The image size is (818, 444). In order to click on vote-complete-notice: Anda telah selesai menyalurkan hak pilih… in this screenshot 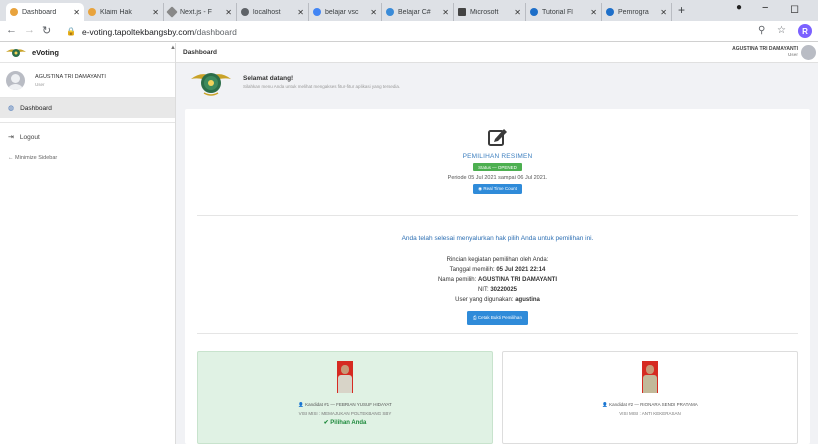, I will do `click(497, 238)`.